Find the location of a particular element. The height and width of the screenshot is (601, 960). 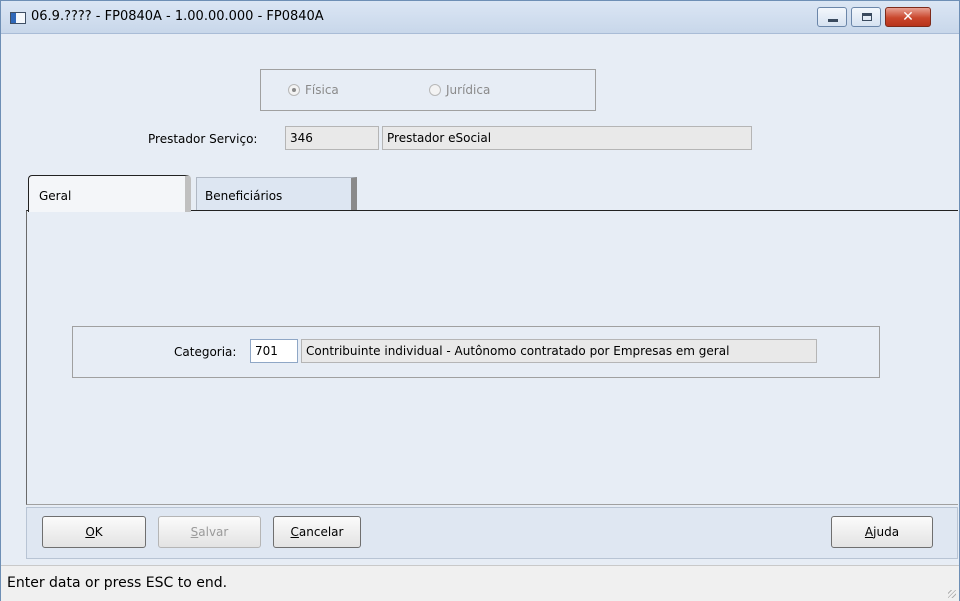

app-icon is located at coordinates (18, 18).